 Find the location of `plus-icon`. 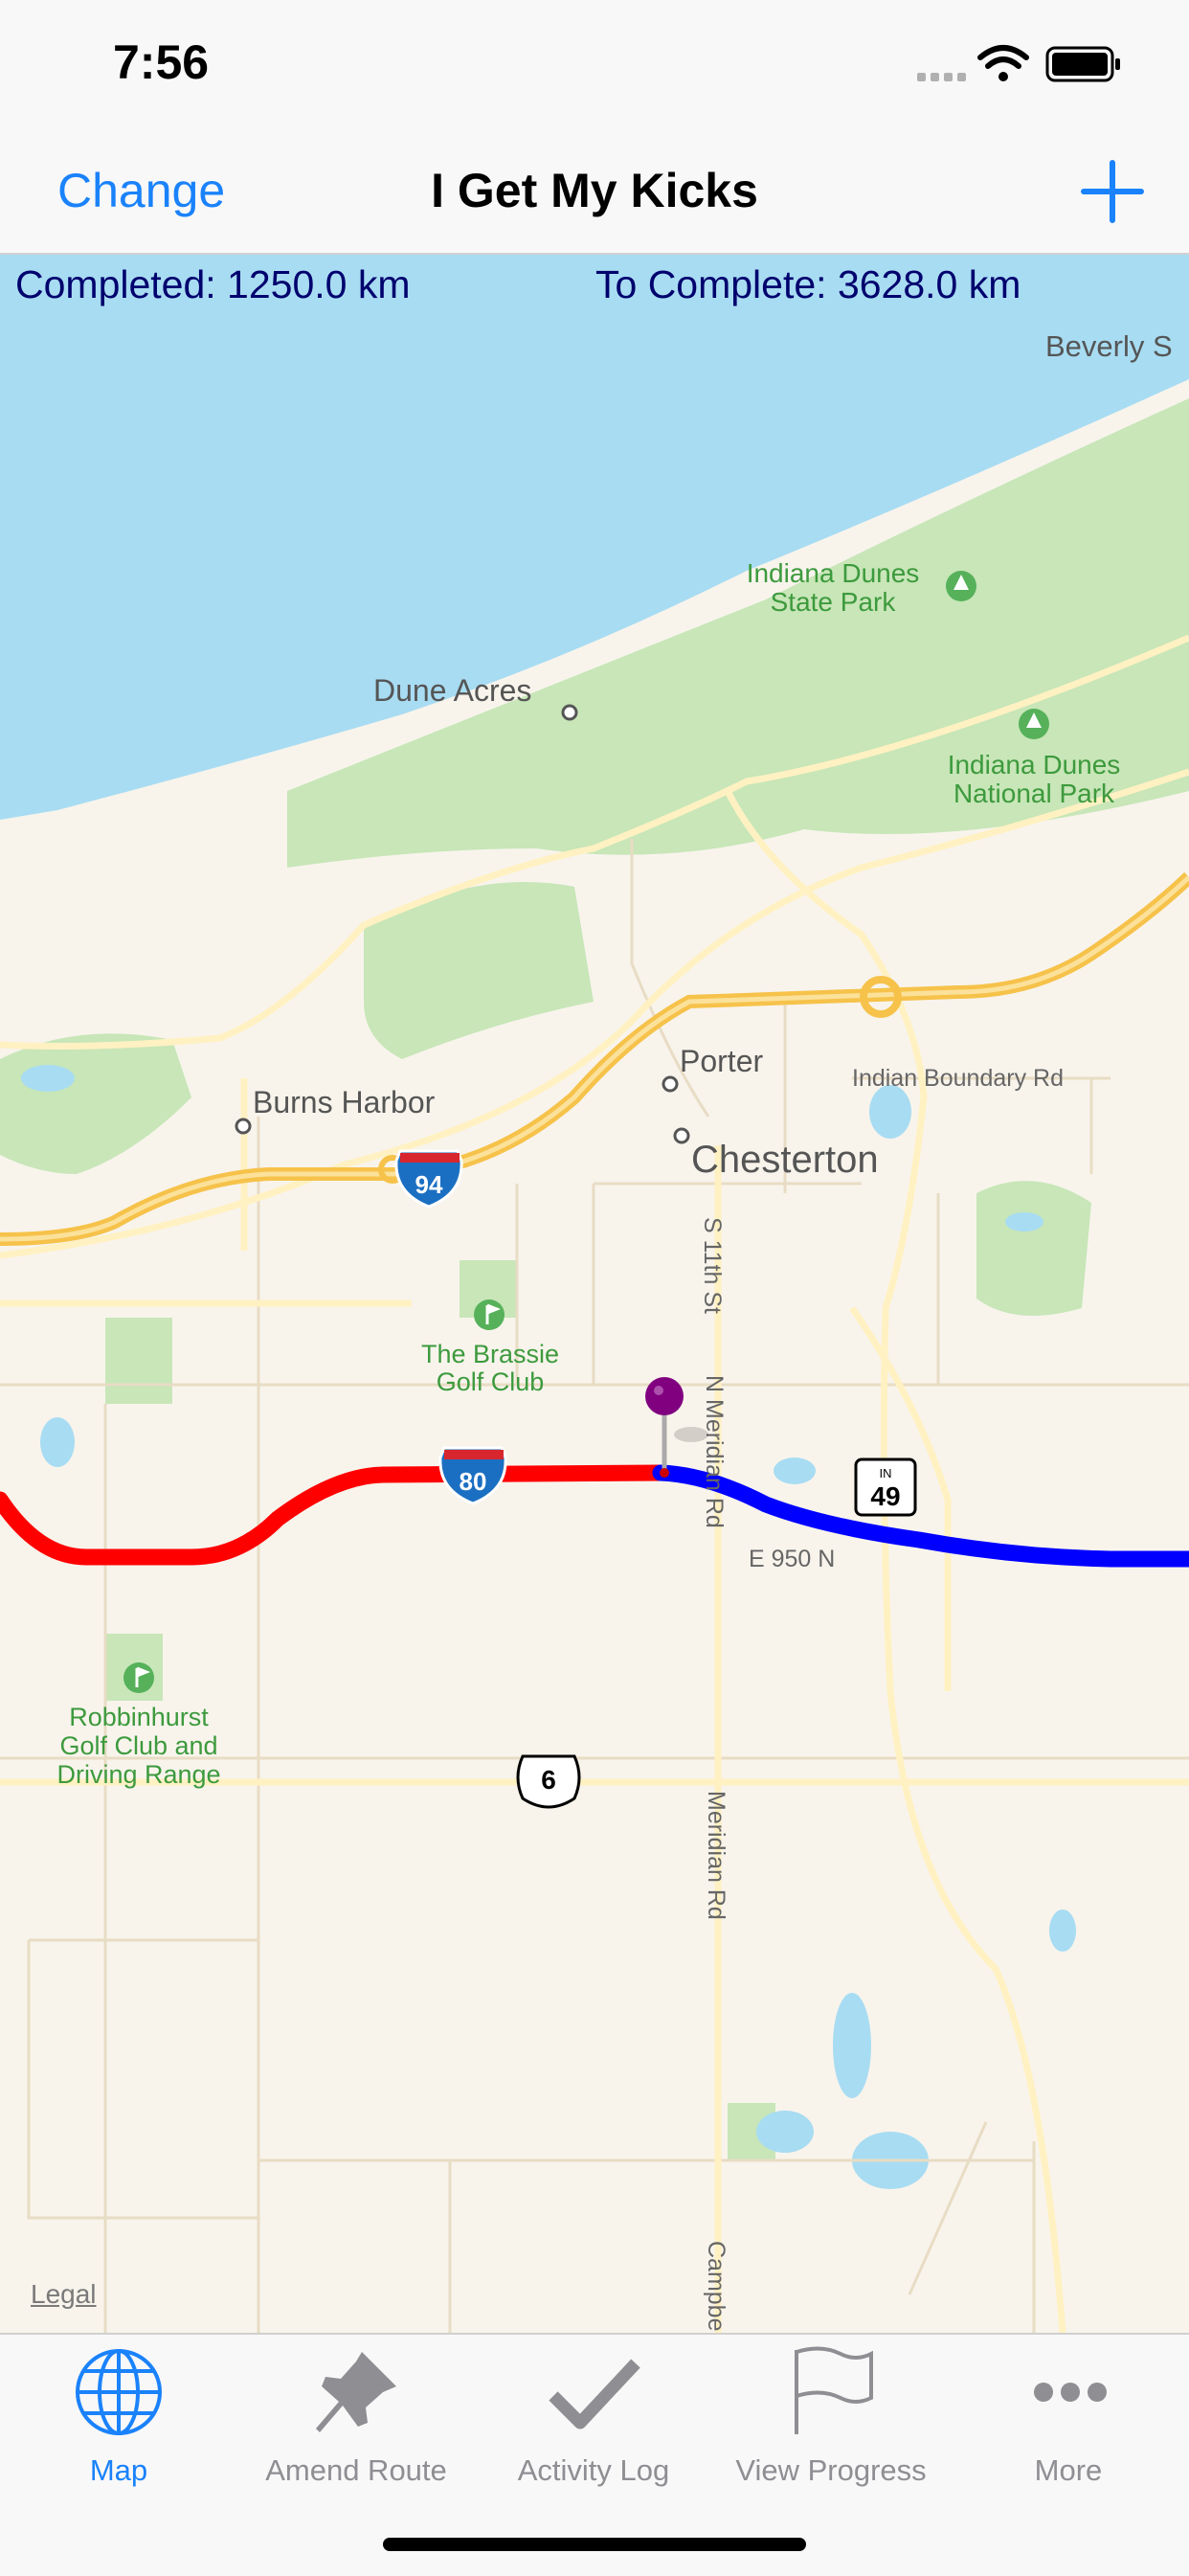

plus-icon is located at coordinates (1112, 191).